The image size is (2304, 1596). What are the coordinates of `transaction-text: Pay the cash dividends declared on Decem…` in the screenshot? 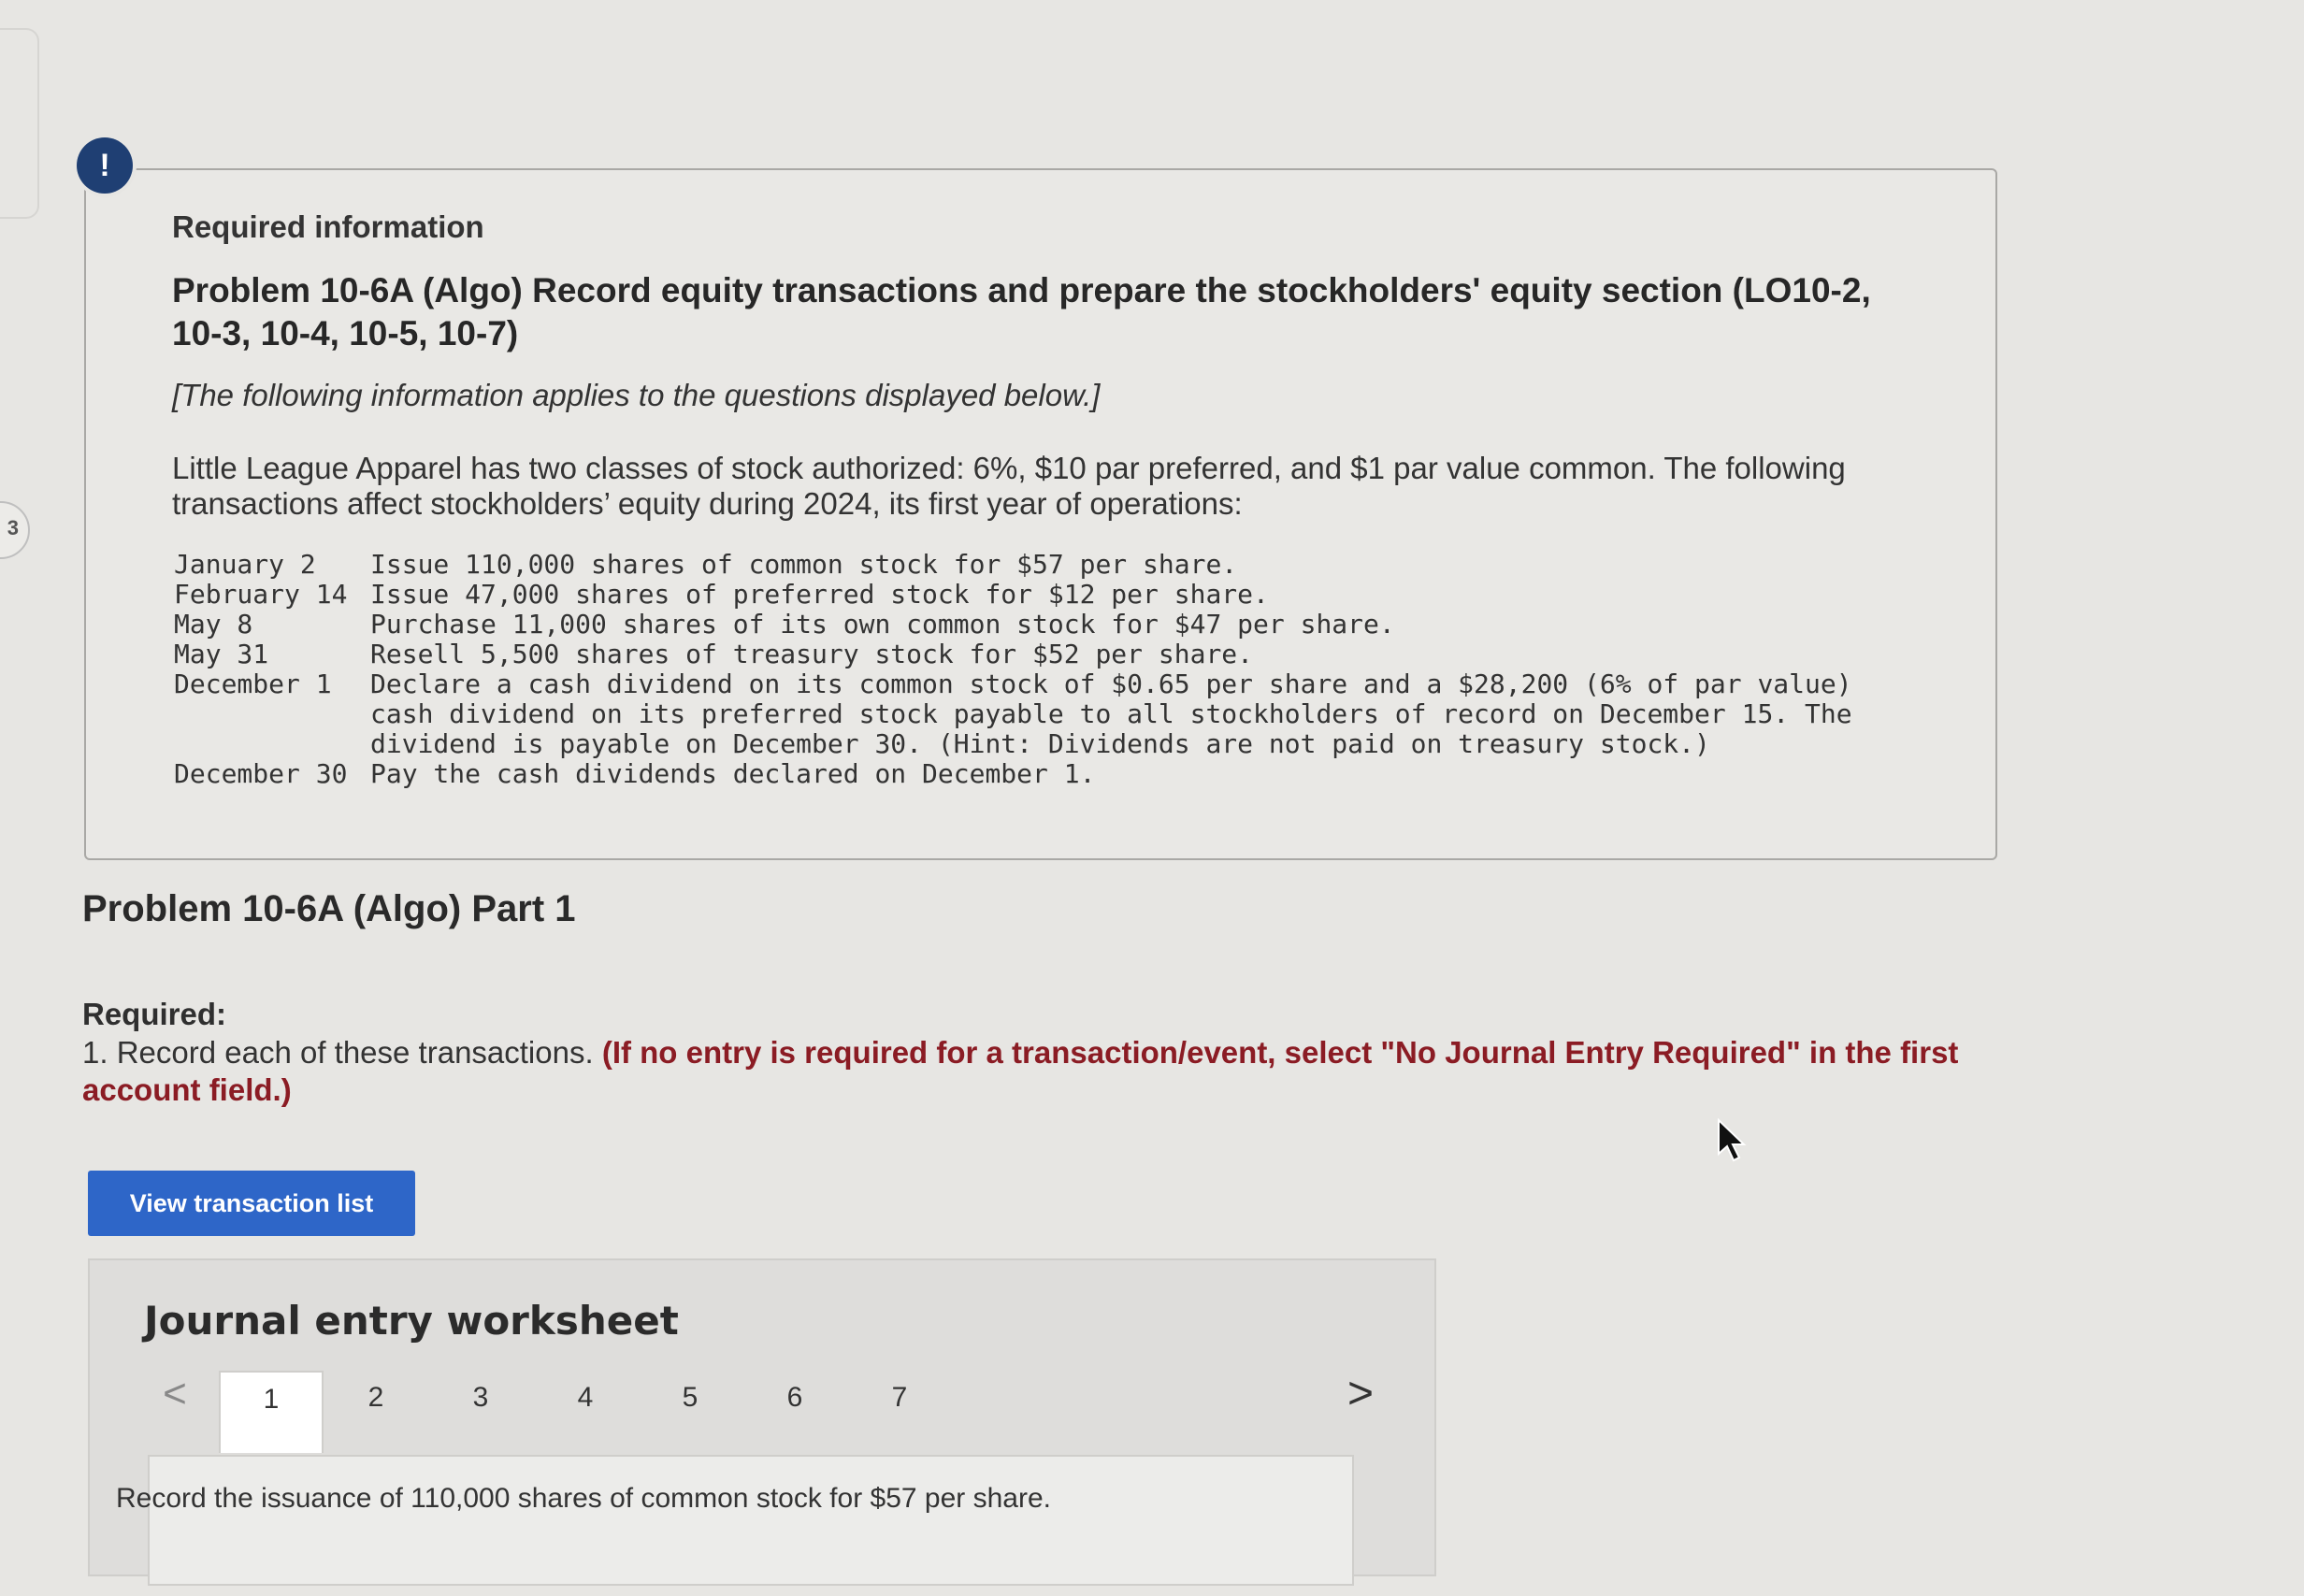 It's located at (733, 773).